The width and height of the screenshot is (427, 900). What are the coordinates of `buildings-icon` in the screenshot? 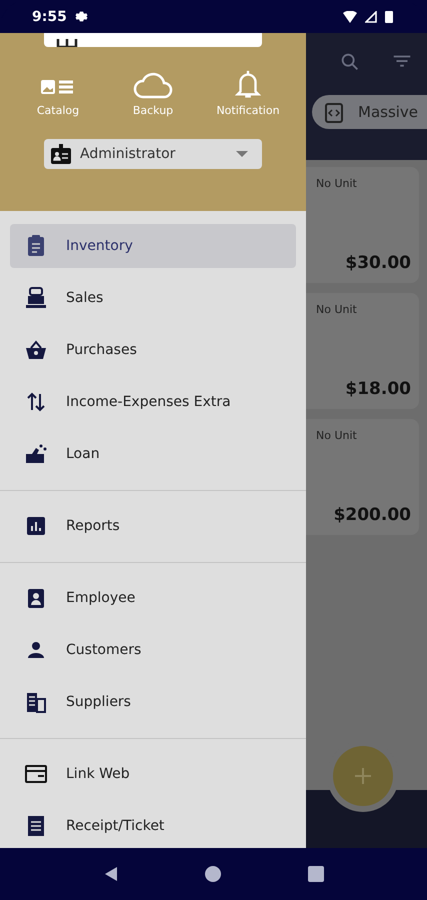 It's located at (36, 702).